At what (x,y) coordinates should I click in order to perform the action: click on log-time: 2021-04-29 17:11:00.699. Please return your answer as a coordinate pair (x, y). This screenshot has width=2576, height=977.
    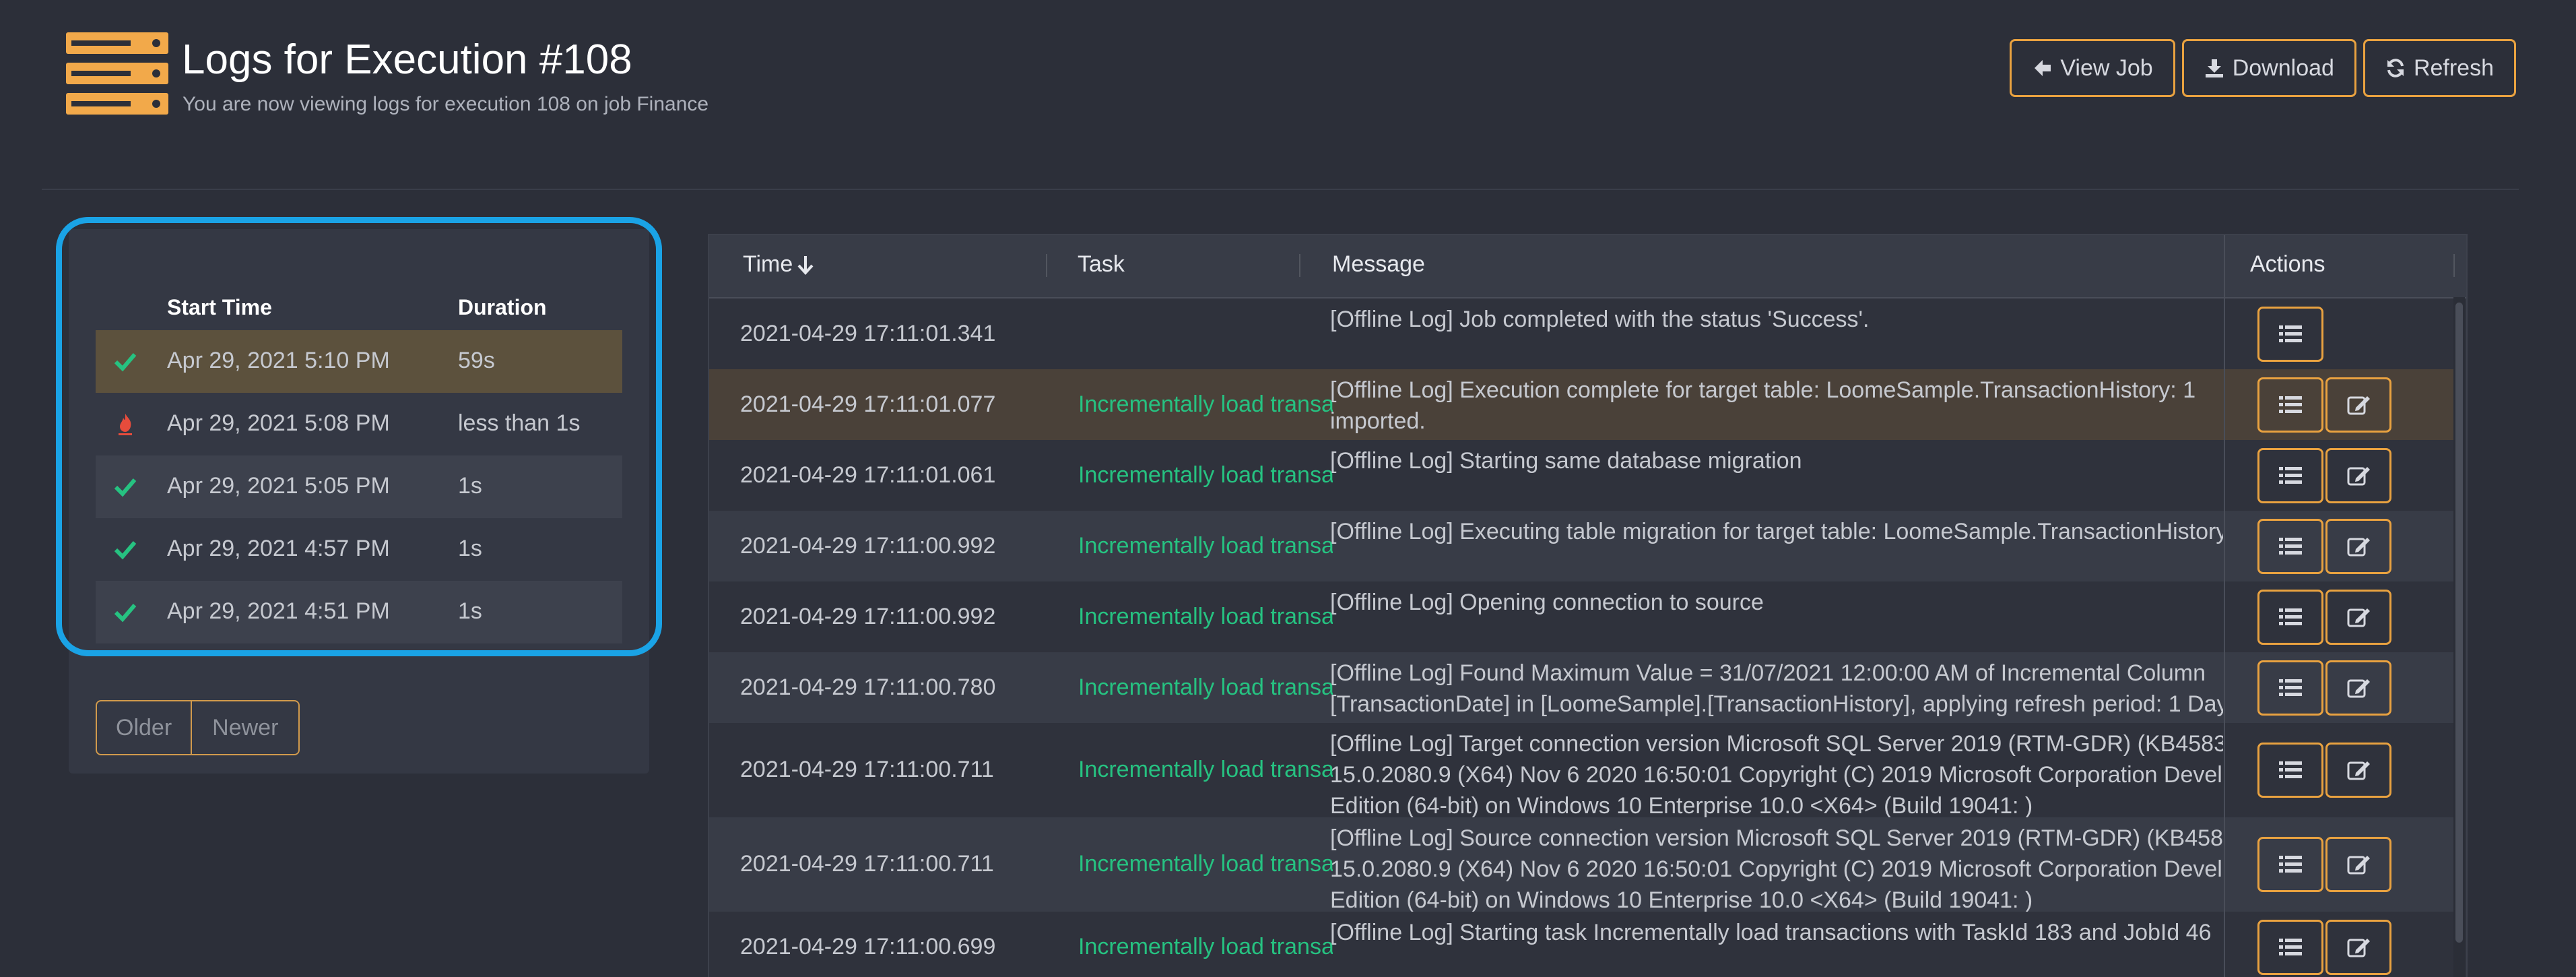
    Looking at the image, I should click on (868, 946).